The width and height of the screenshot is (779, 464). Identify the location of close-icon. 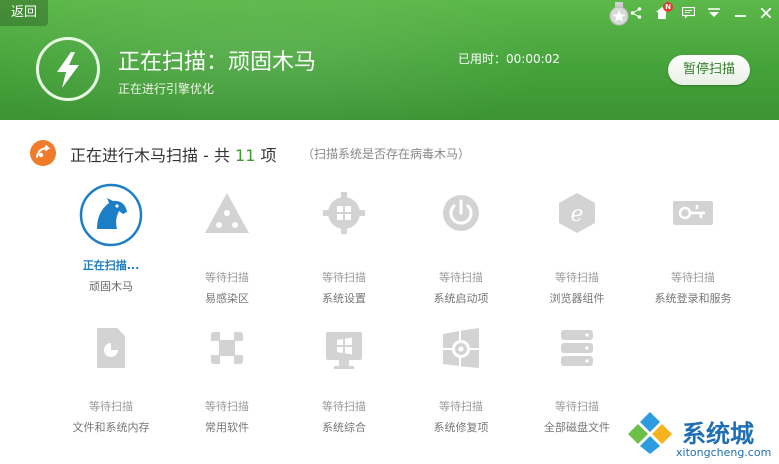
(766, 13).